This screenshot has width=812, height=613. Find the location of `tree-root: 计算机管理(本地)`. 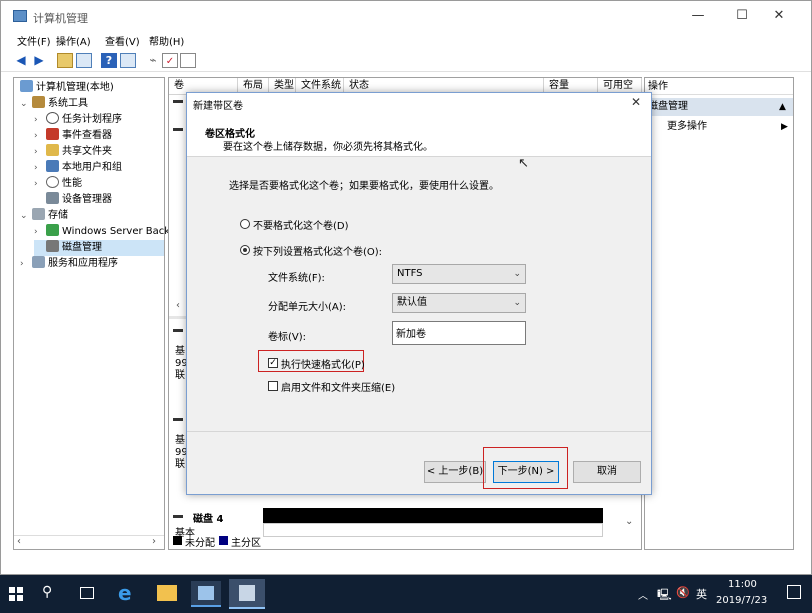

tree-root: 计算机管理(本地) is located at coordinates (67, 88).